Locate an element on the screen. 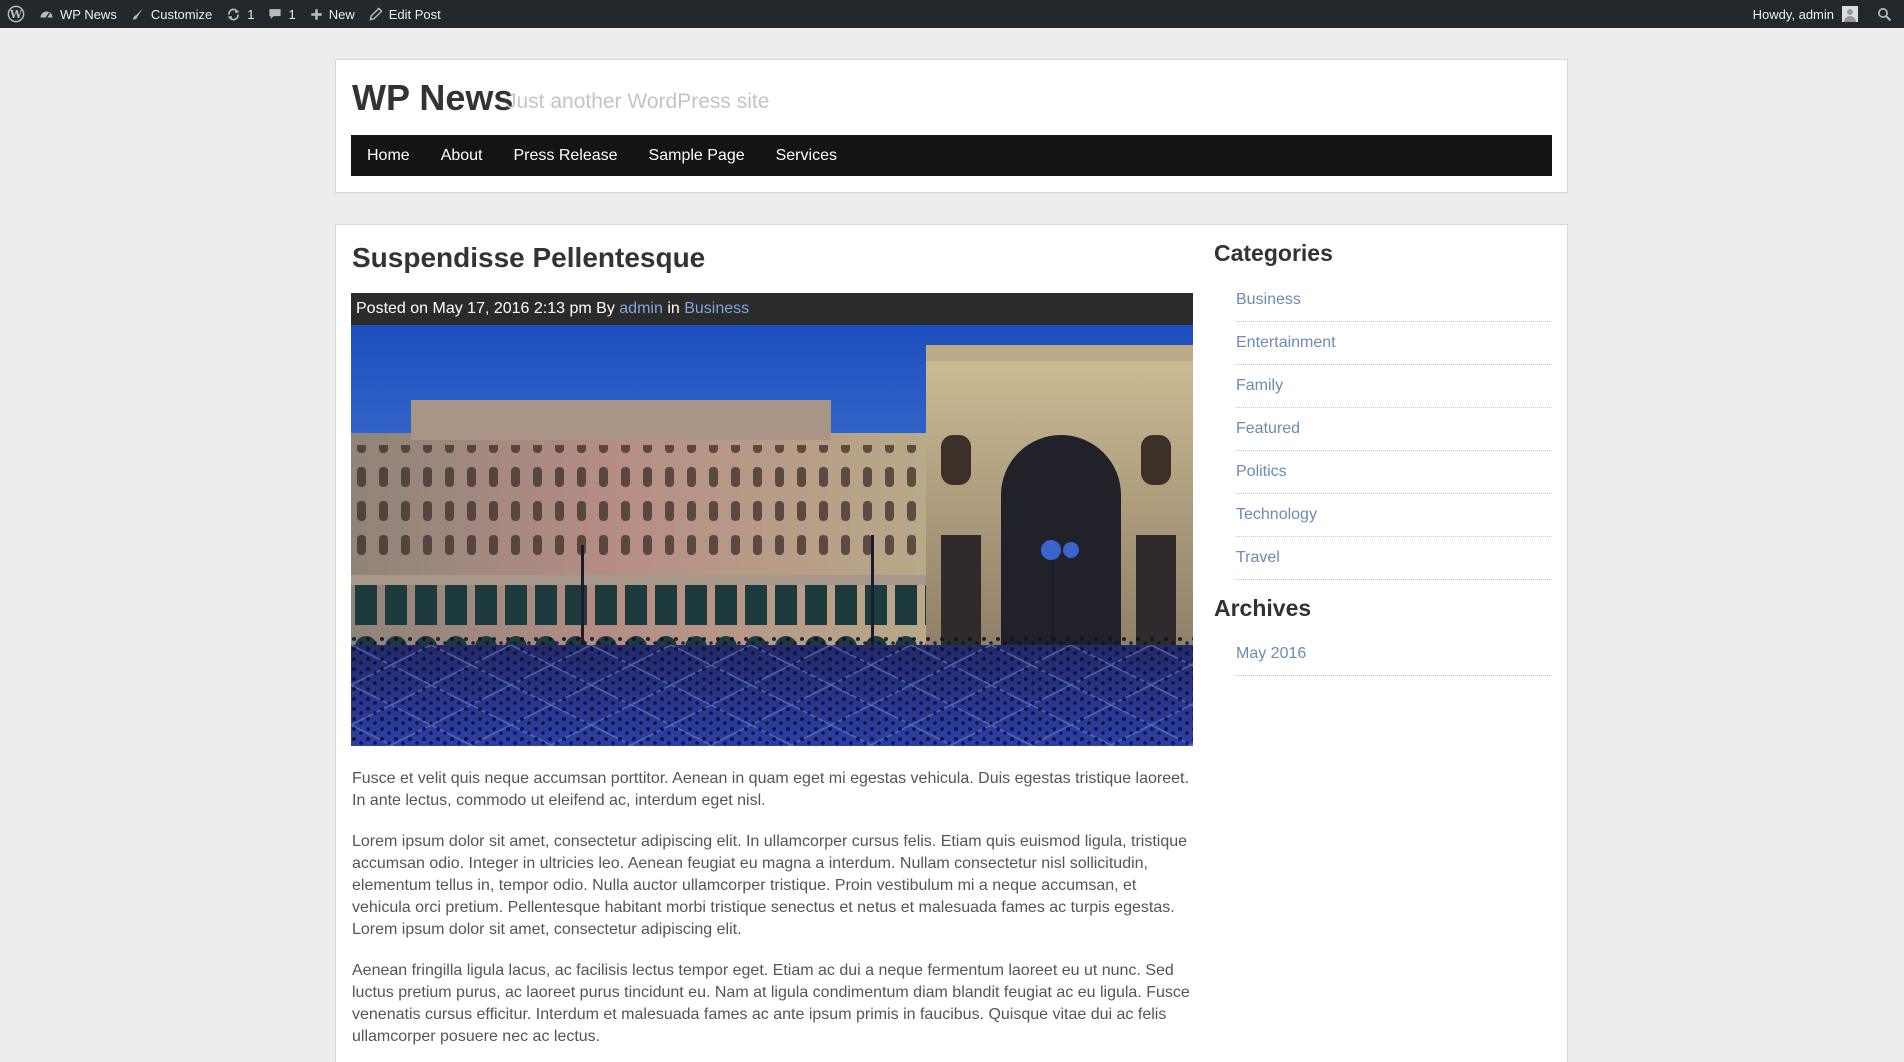  site-title: WP News is located at coordinates (432, 98).